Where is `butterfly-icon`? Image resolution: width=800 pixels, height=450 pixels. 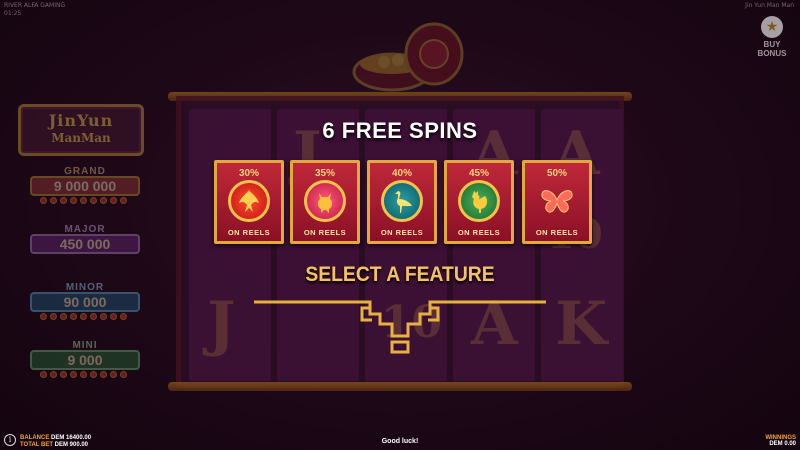
butterfly-icon is located at coordinates (557, 201).